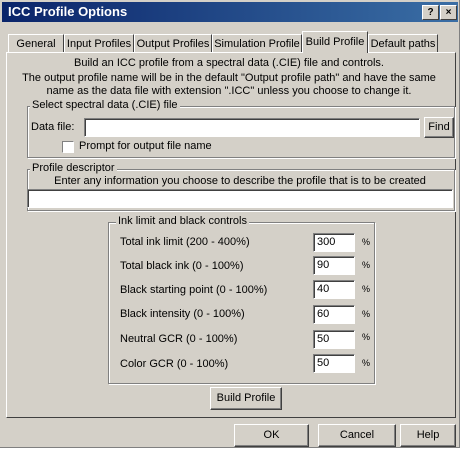  I want to click on tab-simulation-profile: Simulation Profile, so click(257, 43).